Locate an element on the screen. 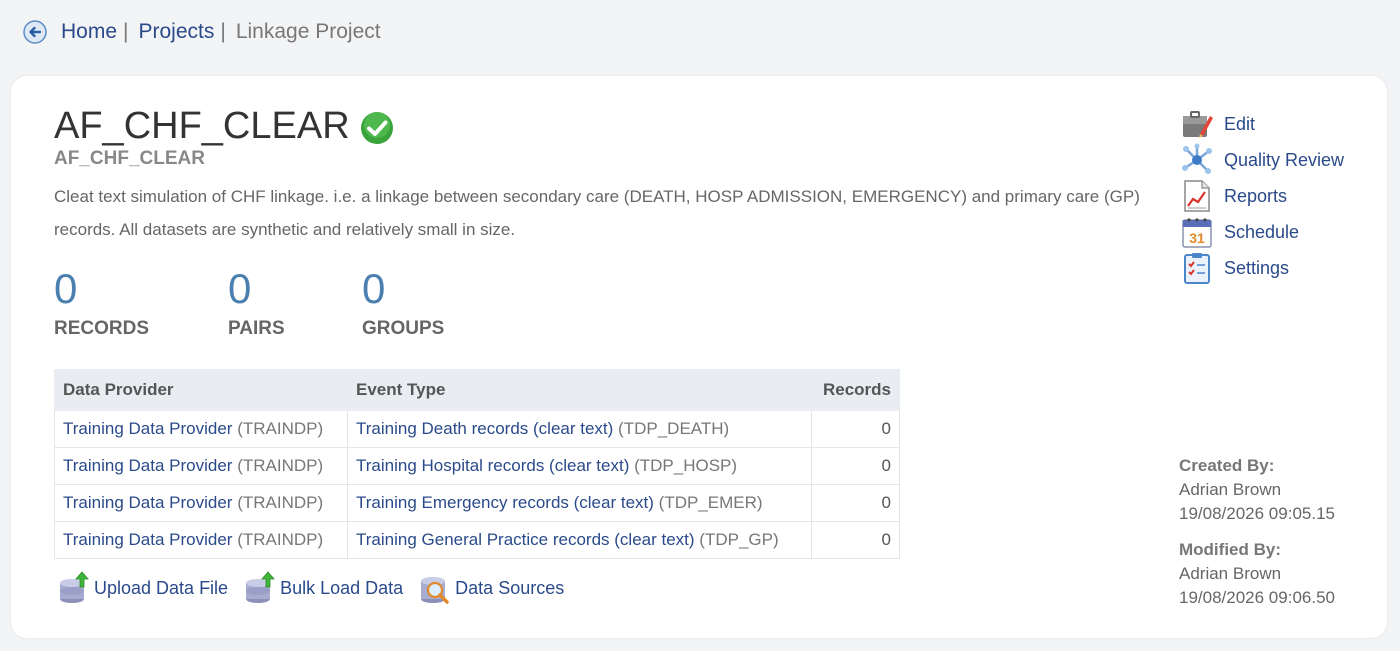 The height and width of the screenshot is (651, 1400). upload-data-file-button: Upload Data File is located at coordinates (143, 588).